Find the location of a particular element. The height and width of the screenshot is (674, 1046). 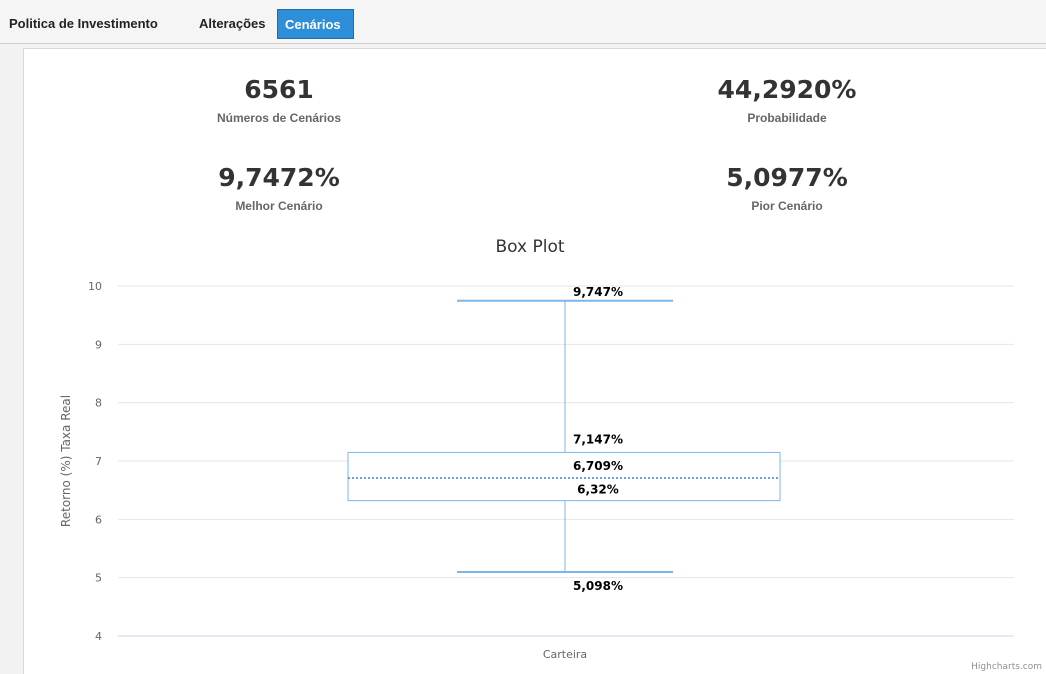

data-label-high: 9,747% is located at coordinates (598, 292).